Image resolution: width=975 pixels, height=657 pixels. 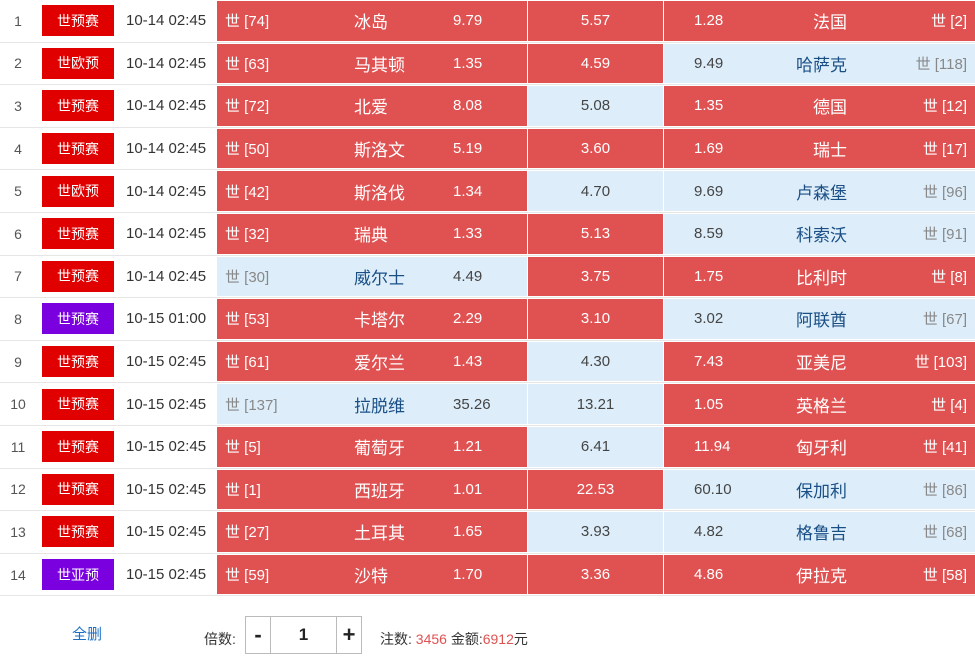 I want to click on home-team: 卡塔尔, so click(x=379, y=321).